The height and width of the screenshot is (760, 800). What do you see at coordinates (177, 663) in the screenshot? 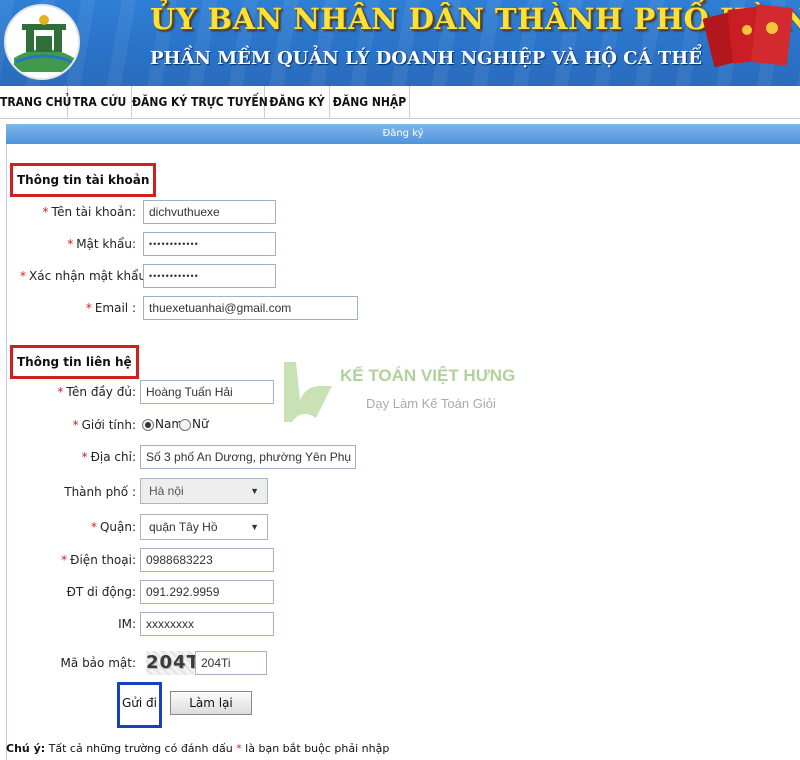
I see `captcha-image: 204Ti` at bounding box center [177, 663].